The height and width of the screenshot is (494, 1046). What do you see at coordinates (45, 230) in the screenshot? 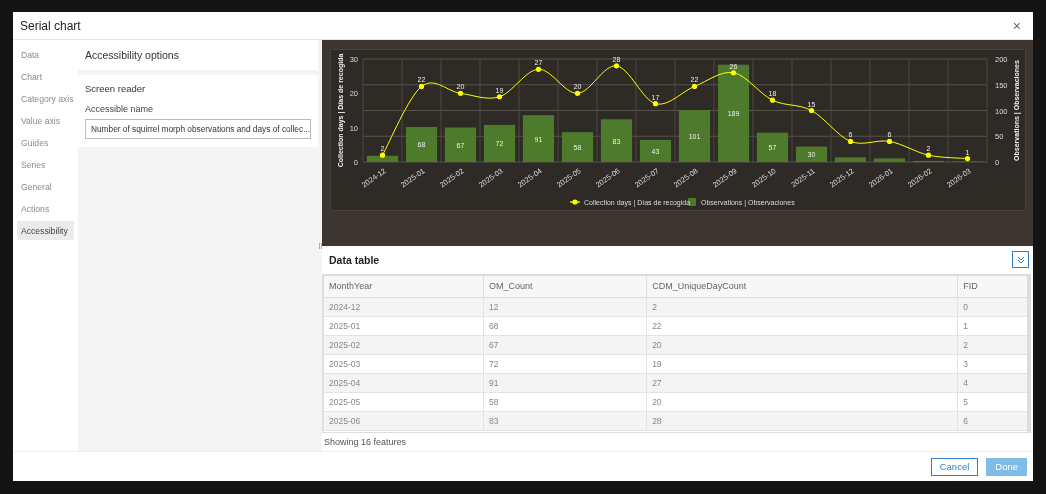
I see `sidebar-item: Accessibility` at bounding box center [45, 230].